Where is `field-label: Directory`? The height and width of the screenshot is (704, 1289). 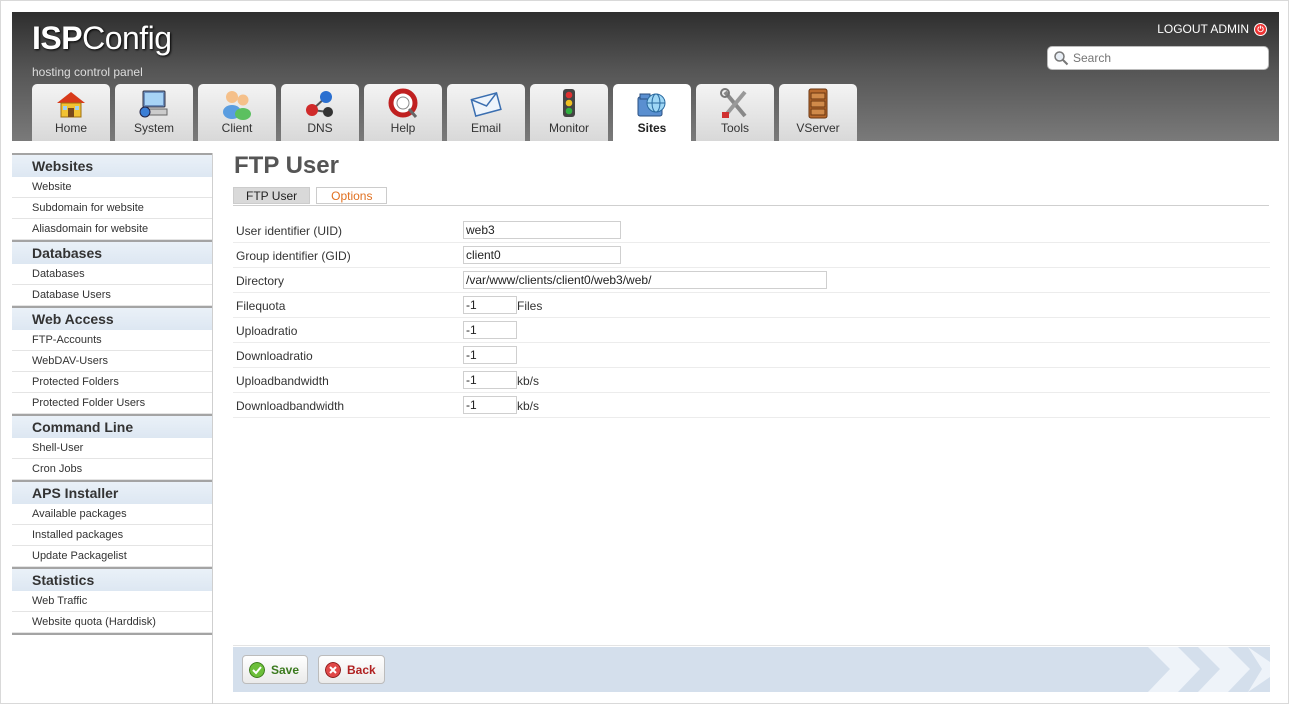 field-label: Directory is located at coordinates (260, 281).